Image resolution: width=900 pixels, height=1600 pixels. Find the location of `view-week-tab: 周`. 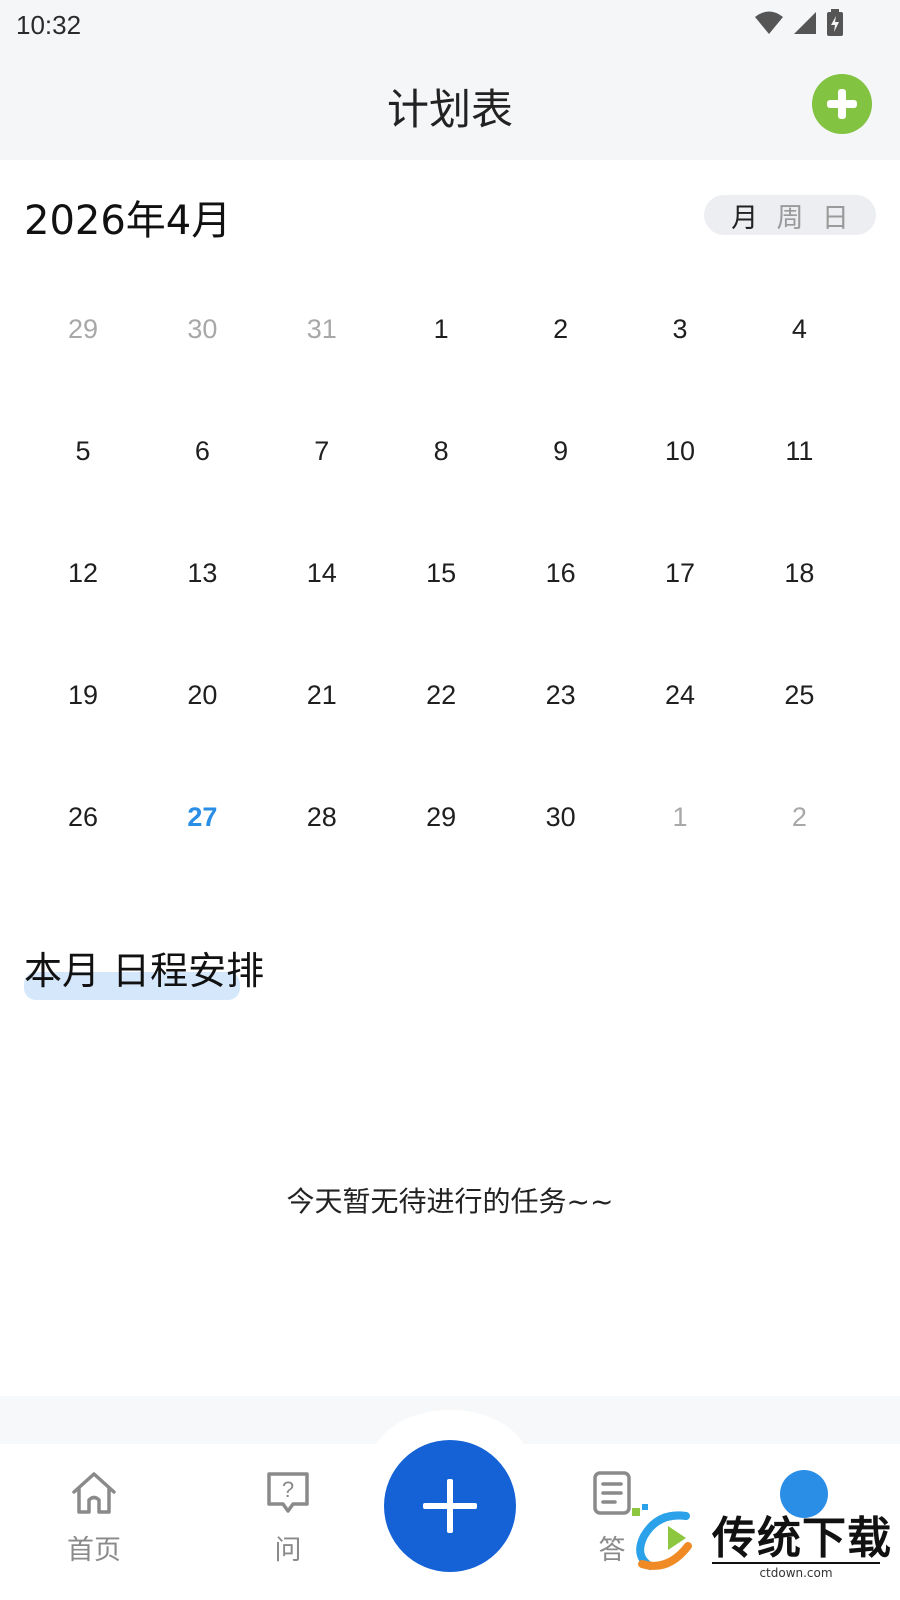

view-week-tab: 周 is located at coordinates (789, 215).